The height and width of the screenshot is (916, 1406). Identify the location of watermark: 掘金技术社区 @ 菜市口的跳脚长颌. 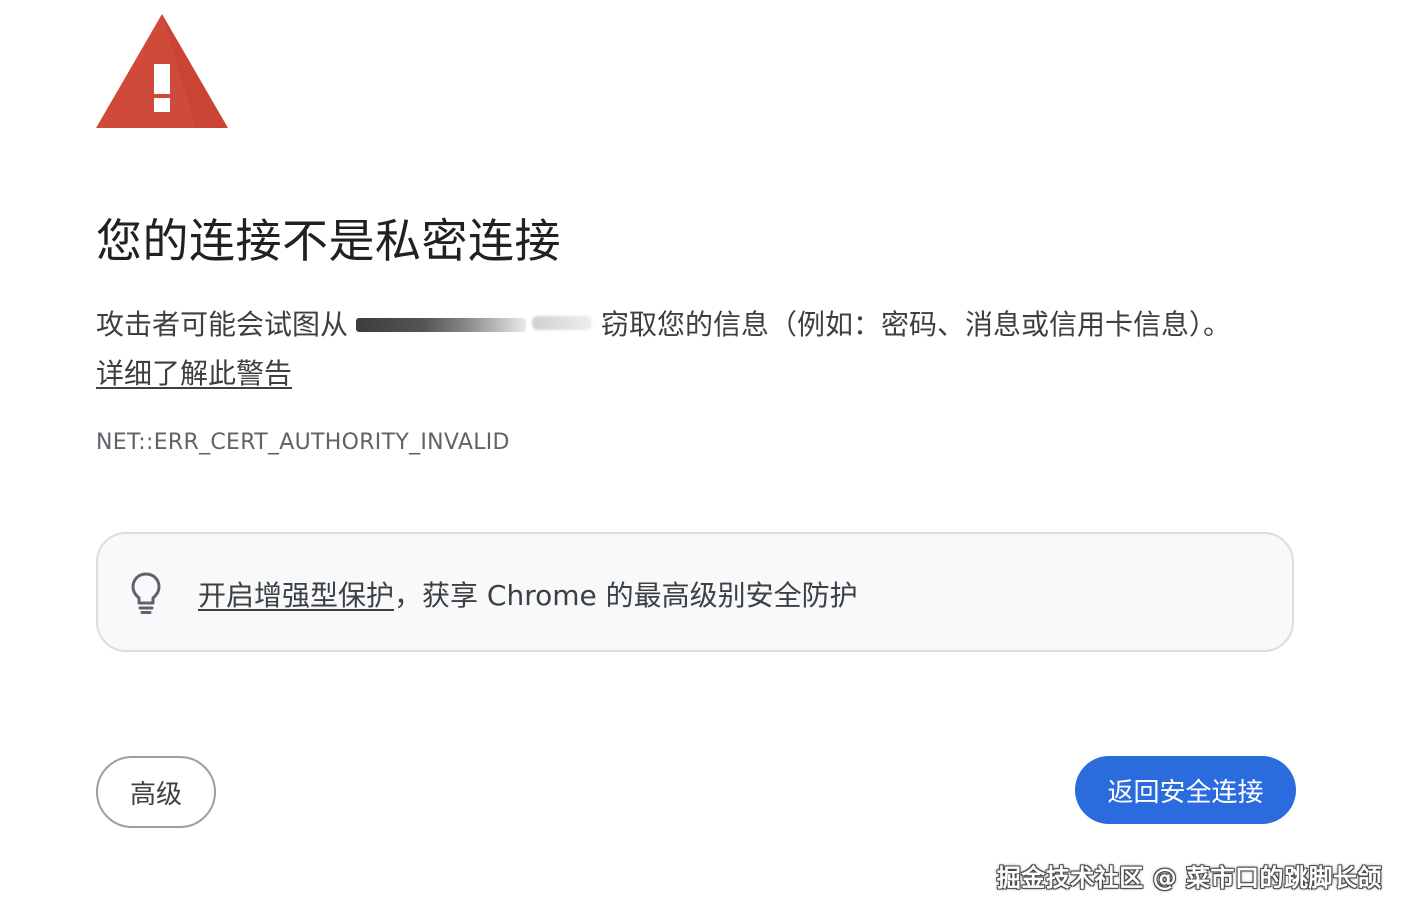
(1189, 878).